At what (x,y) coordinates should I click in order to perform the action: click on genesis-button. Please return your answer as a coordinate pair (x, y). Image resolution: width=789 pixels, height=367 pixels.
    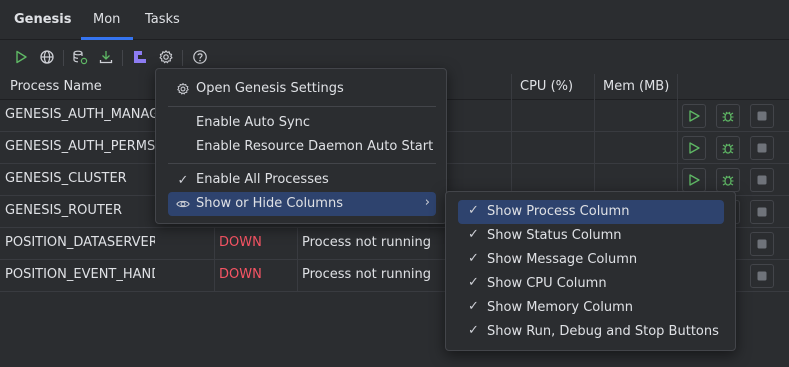
    Looking at the image, I should click on (140, 57).